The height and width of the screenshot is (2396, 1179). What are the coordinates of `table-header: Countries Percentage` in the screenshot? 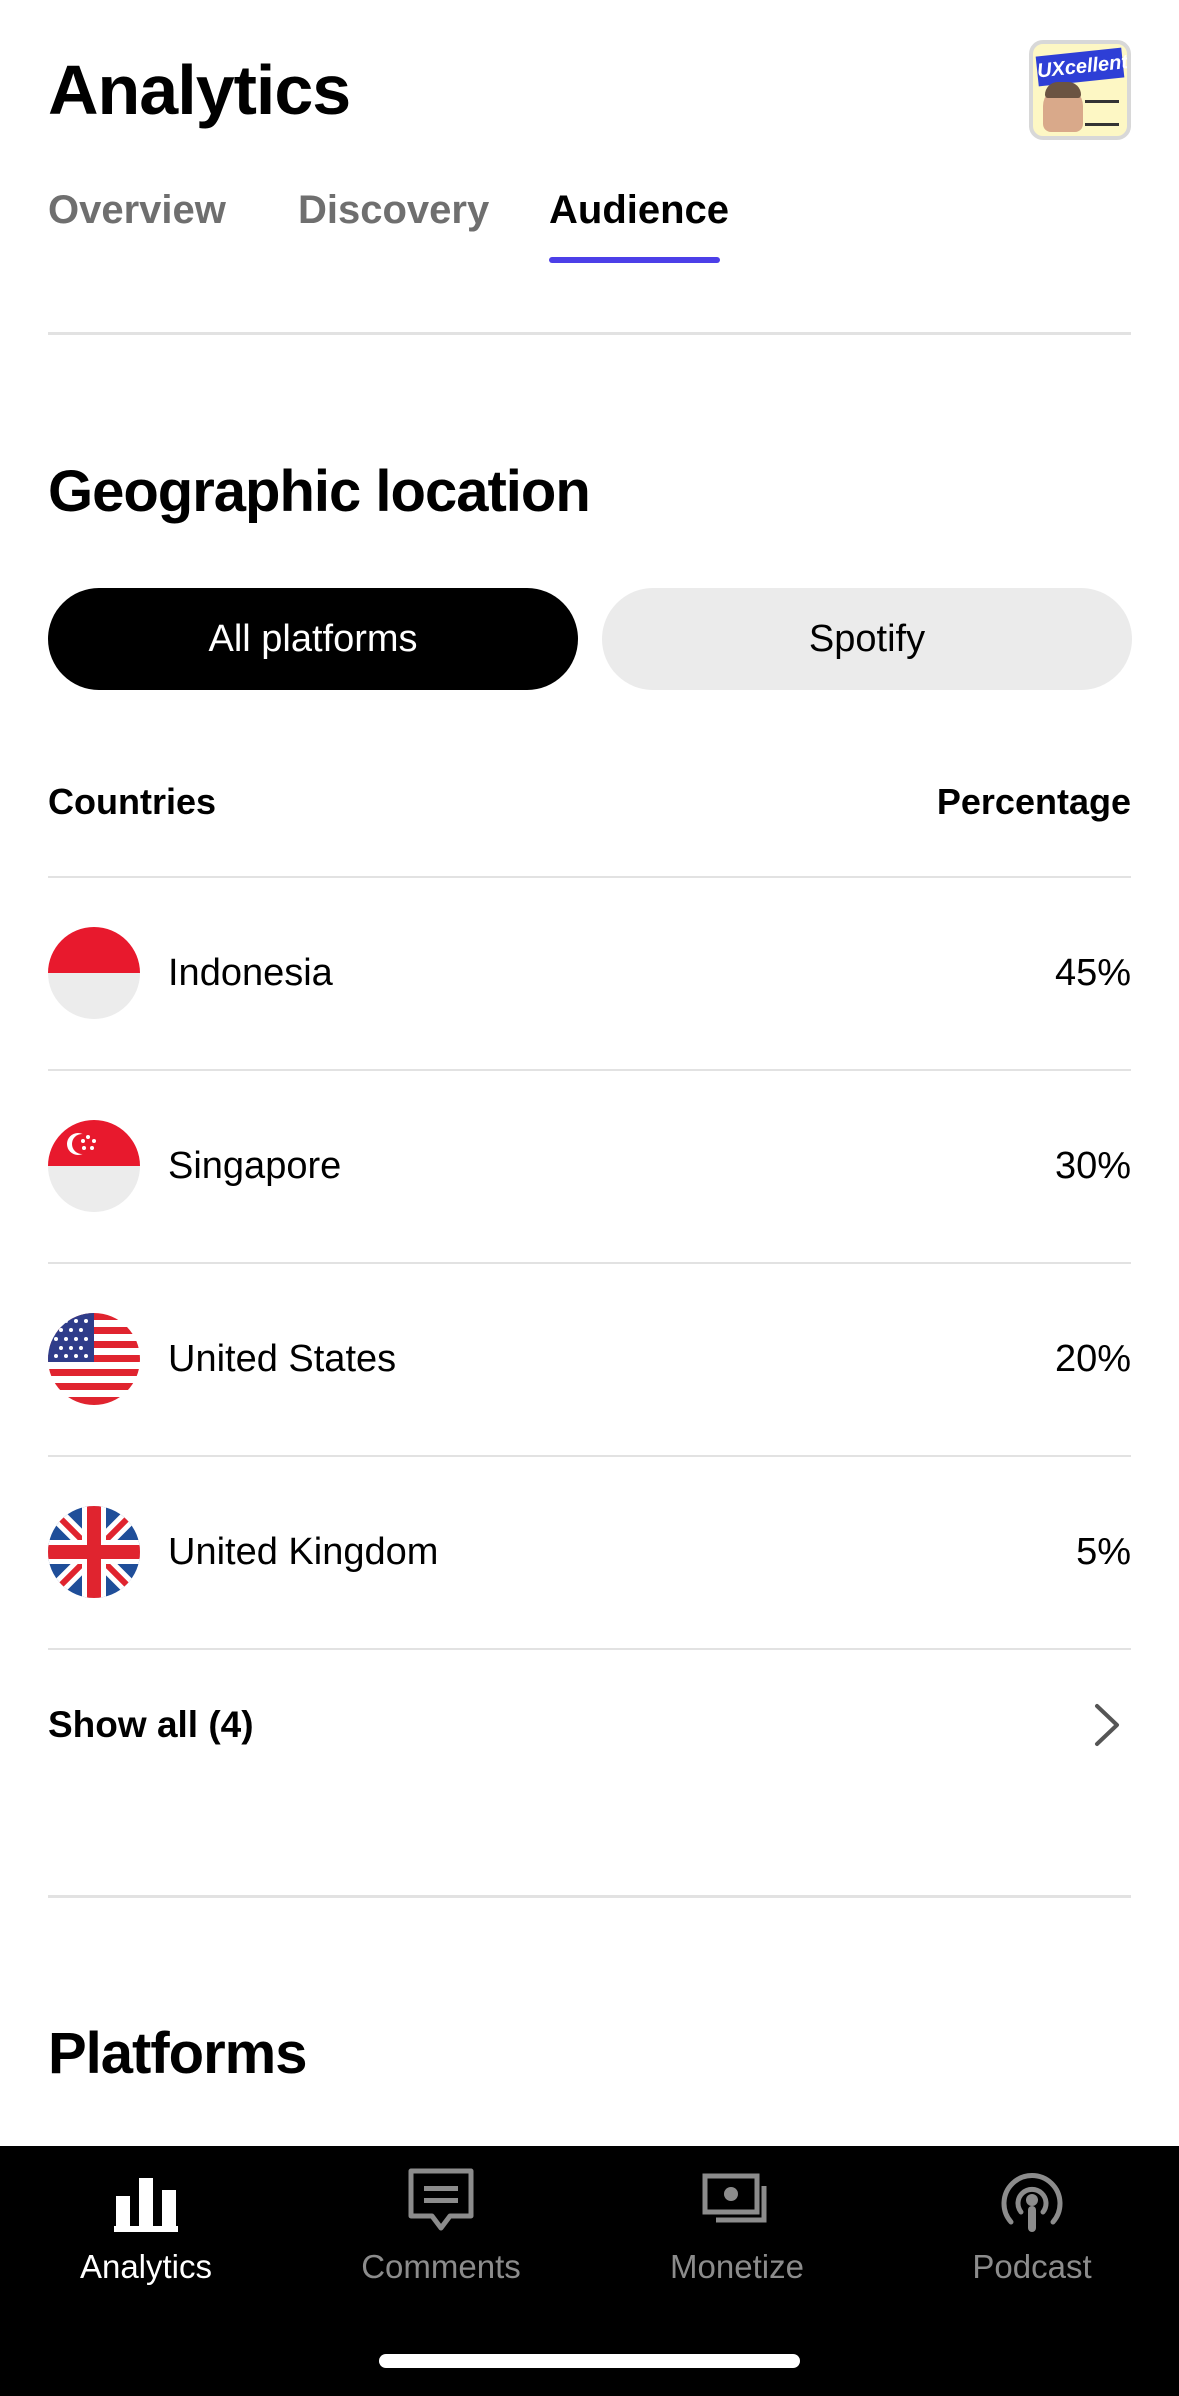 It's located at (589, 802).